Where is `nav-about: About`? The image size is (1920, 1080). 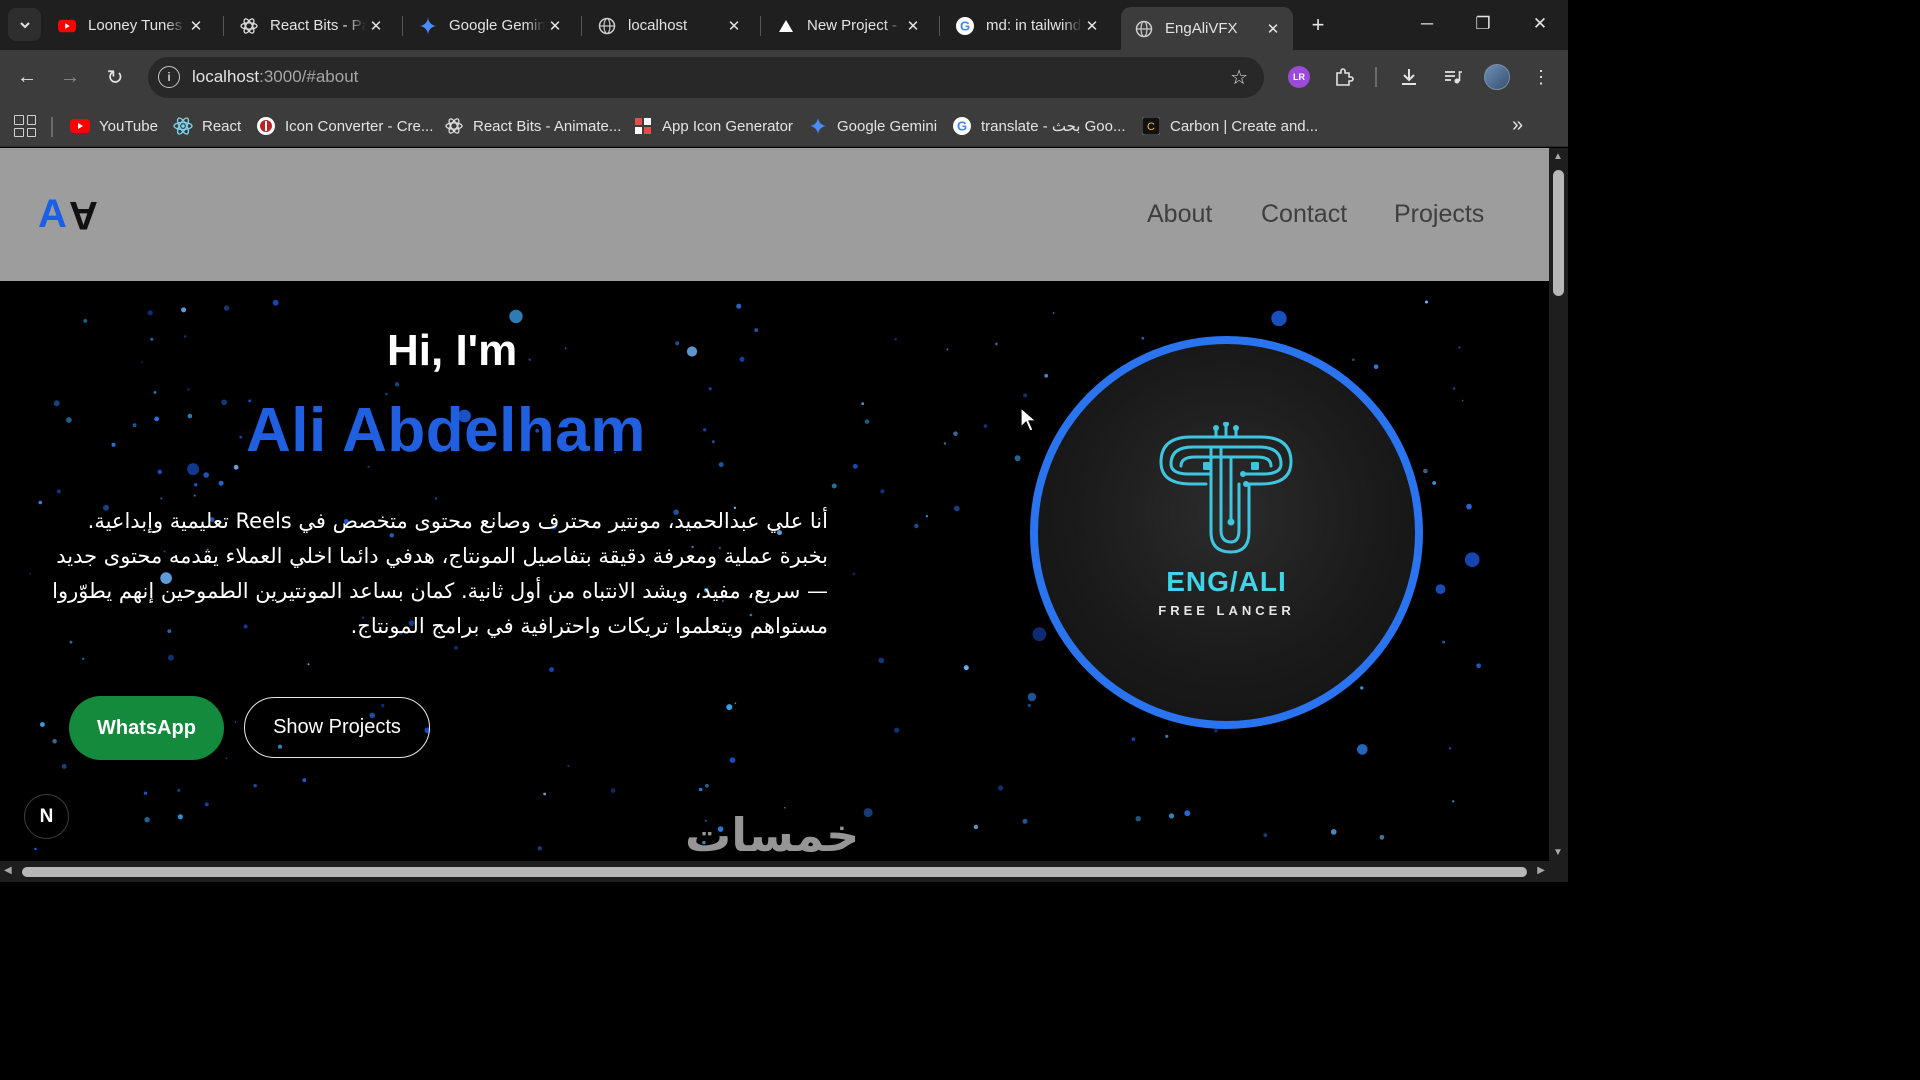
nav-about: About is located at coordinates (1179, 214).